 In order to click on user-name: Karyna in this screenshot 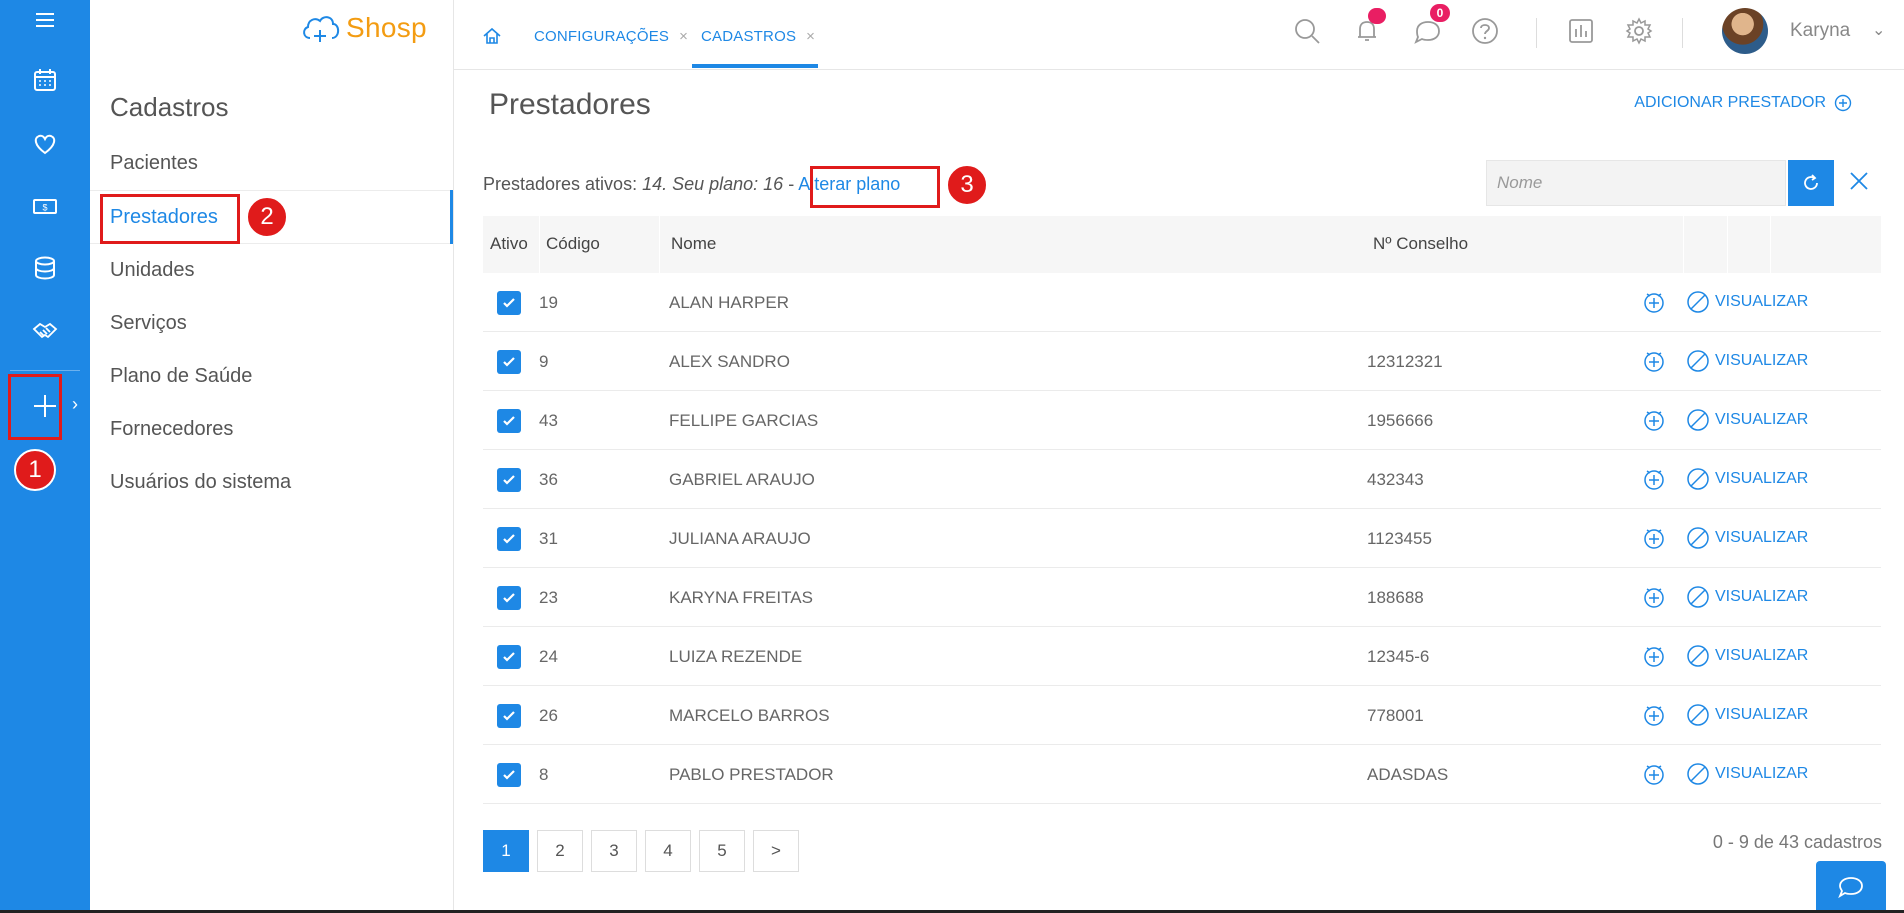, I will do `click(1820, 31)`.